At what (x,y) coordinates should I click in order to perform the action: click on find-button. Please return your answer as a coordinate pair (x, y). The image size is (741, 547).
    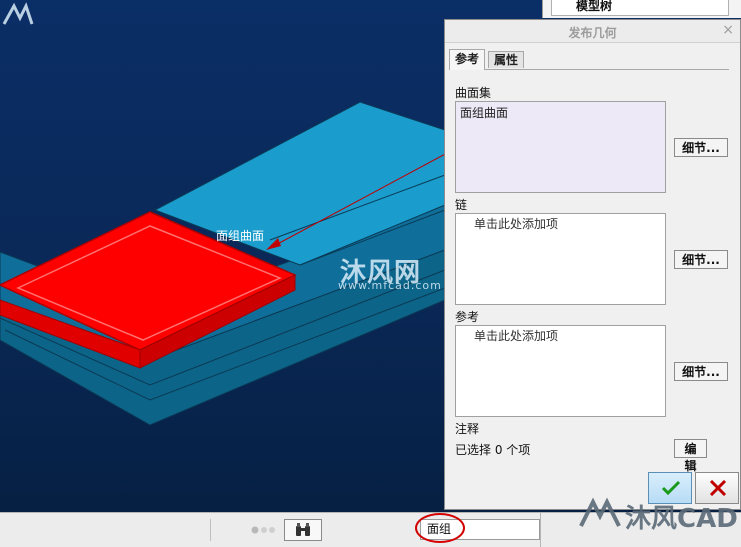
    Looking at the image, I should click on (303, 530).